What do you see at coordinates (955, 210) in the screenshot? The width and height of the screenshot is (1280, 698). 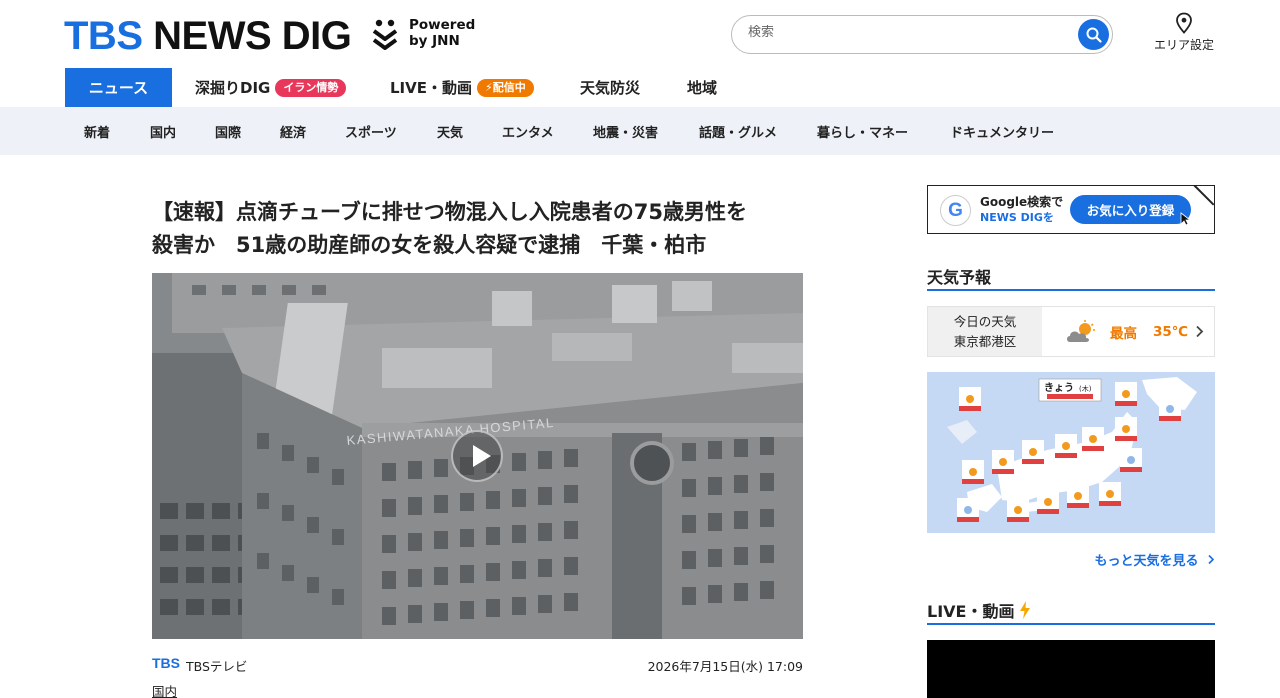 I see `google-icon: G` at bounding box center [955, 210].